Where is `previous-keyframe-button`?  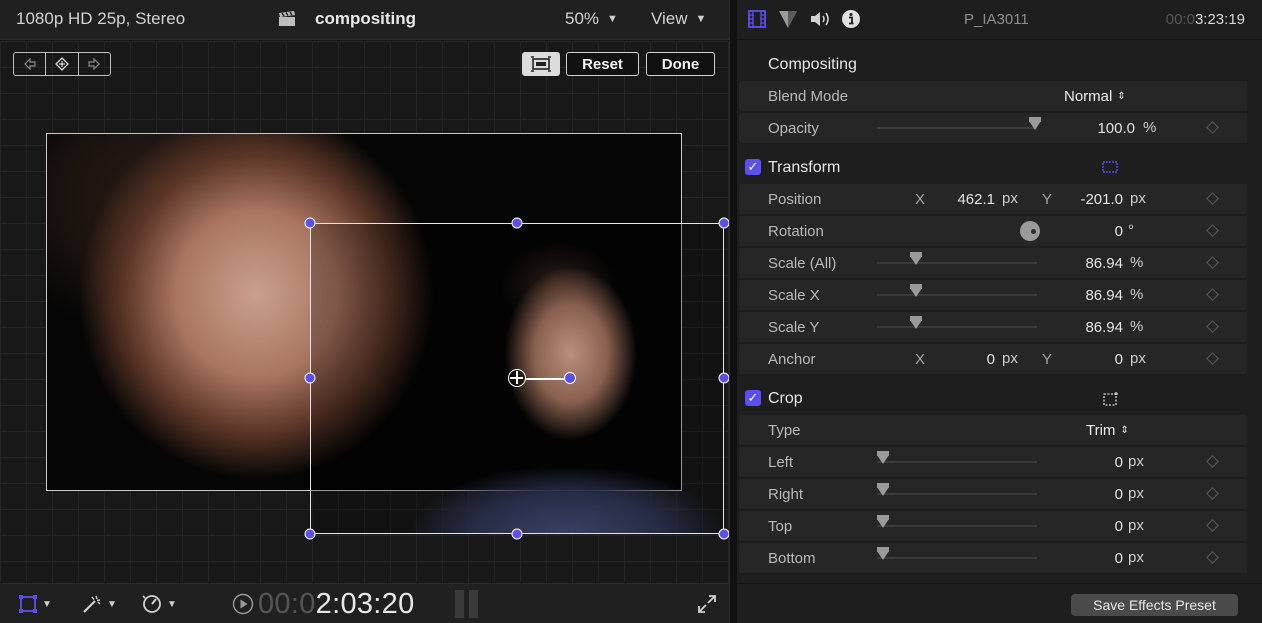 previous-keyframe-button is located at coordinates (30, 64).